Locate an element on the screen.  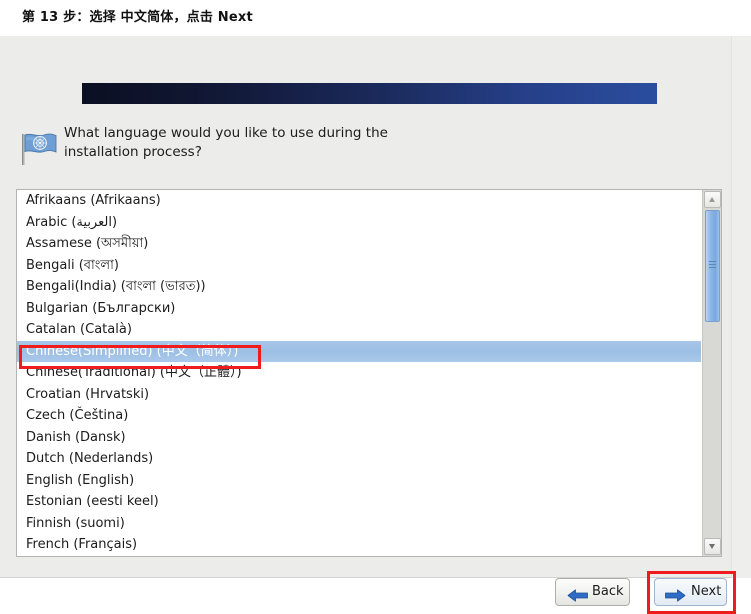
tutorial-caption: 第 13 步：选择 中文简体，点击 Next is located at coordinates (137, 17).